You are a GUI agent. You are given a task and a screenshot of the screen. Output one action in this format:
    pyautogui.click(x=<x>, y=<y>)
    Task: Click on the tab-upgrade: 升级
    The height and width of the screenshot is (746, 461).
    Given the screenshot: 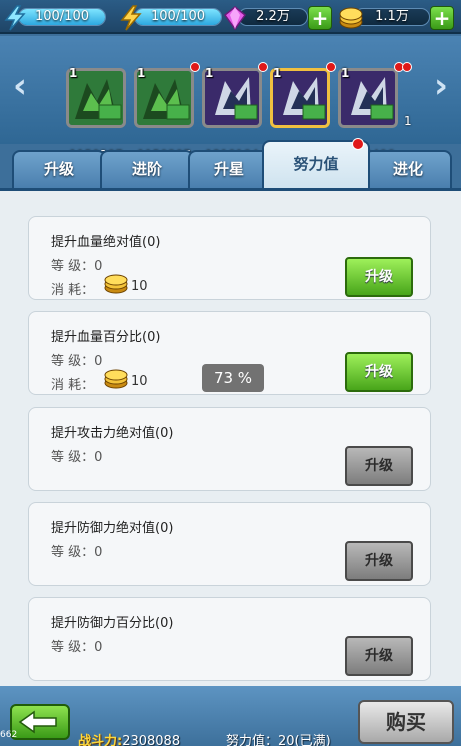 What is the action you would take?
    pyautogui.click(x=59, y=169)
    